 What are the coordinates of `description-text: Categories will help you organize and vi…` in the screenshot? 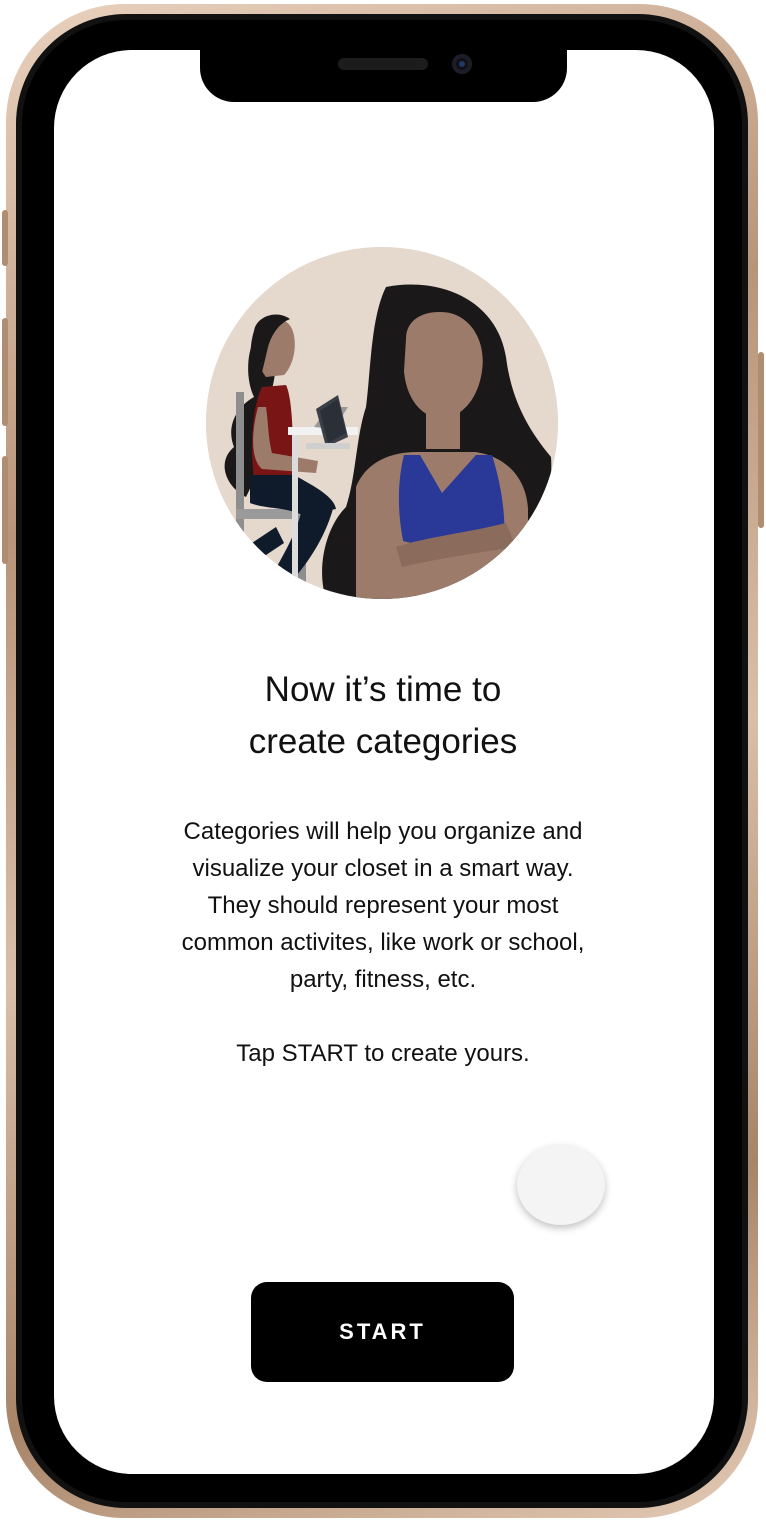 It's located at (383, 905).